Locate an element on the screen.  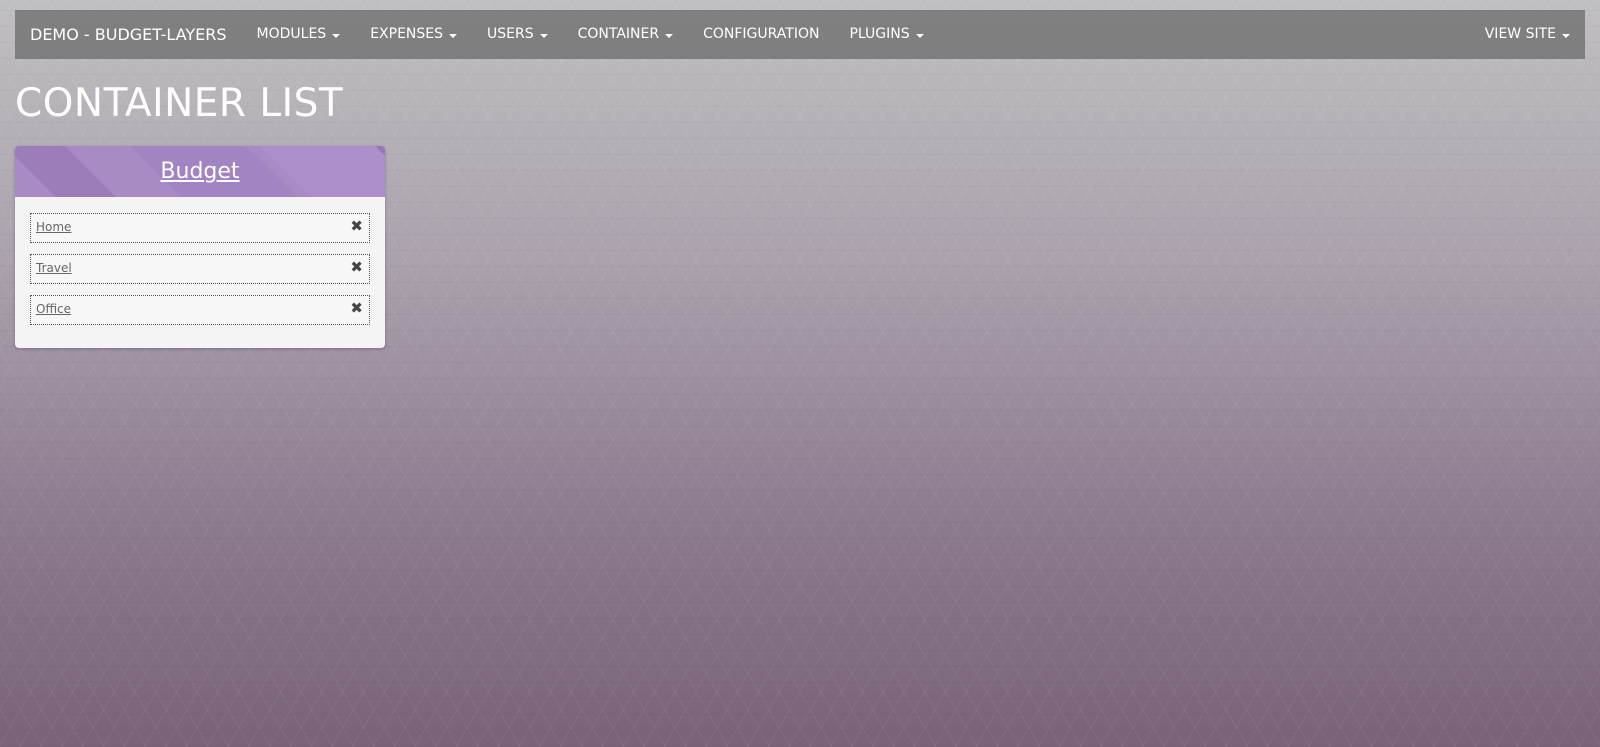
container-panel-budget: Budget Home ✖ Travel ✖ Office ✖ is located at coordinates (200, 247).